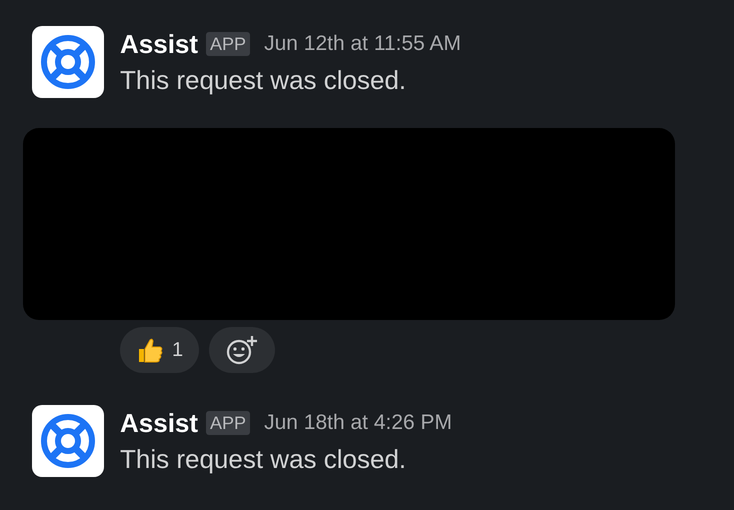 The height and width of the screenshot is (510, 734). Describe the element at coordinates (362, 44) in the screenshot. I see `timestamp: Jun 12th at 11:55 AM` at that location.